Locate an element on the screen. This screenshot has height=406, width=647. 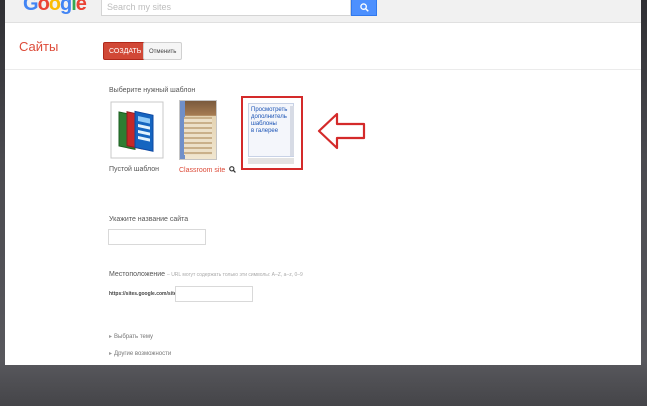
google-logo: Google is located at coordinates (55, 7).